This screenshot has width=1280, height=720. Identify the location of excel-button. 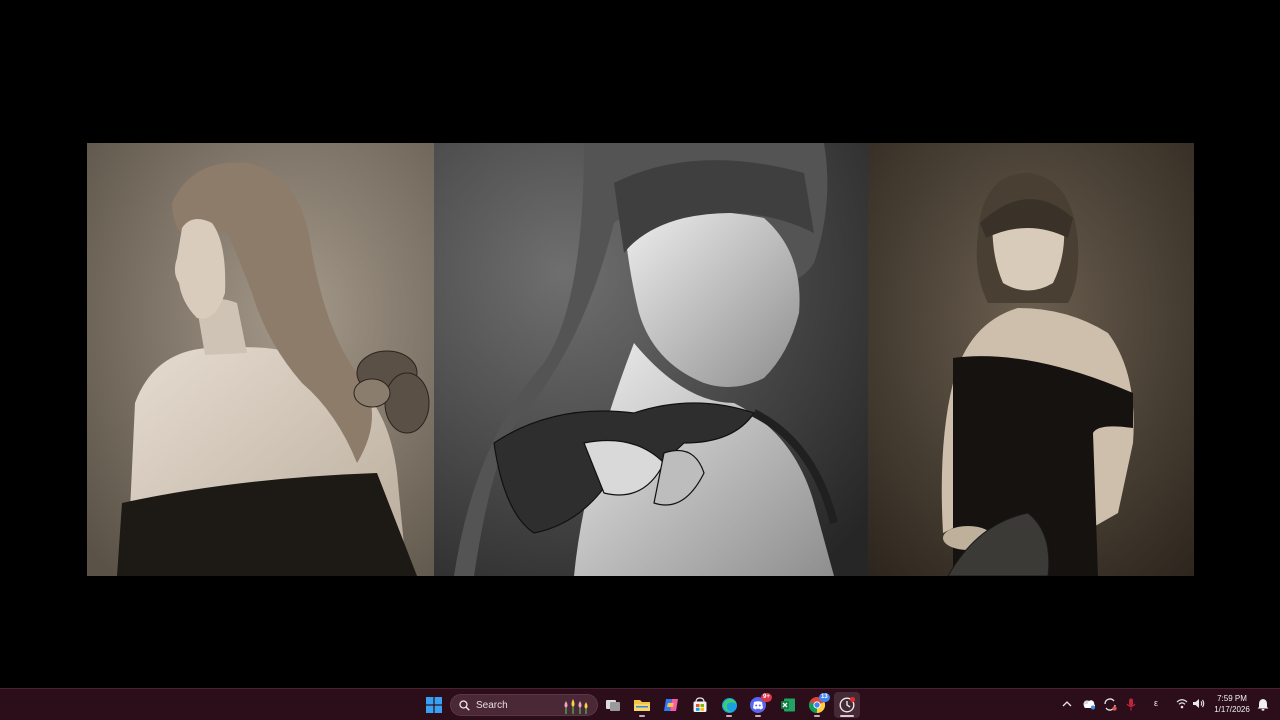
(788, 705).